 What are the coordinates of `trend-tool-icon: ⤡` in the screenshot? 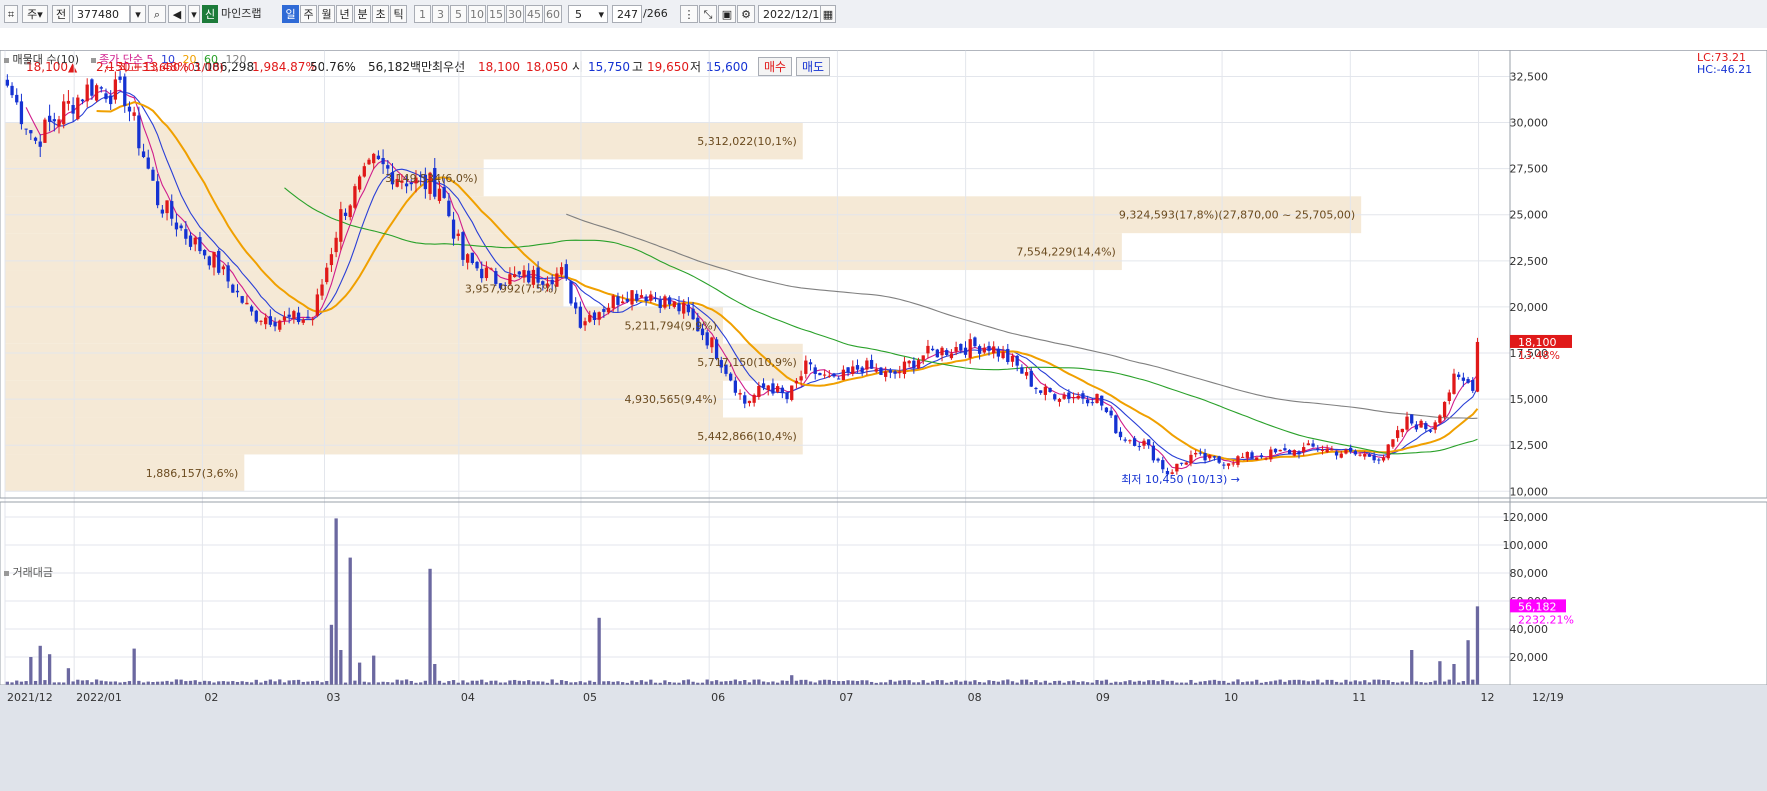 It's located at (708, 14).